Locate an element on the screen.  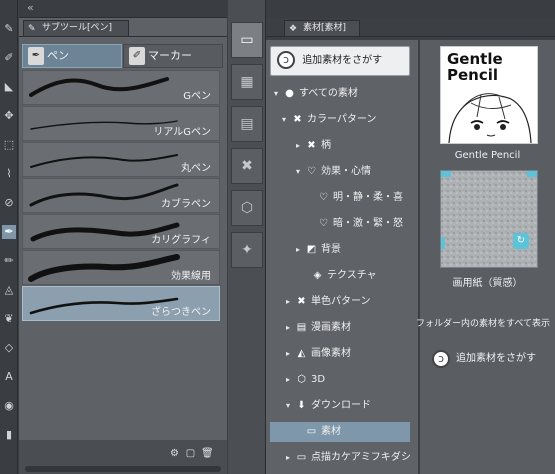
pen-icon: ✒ is located at coordinates (9, 232).